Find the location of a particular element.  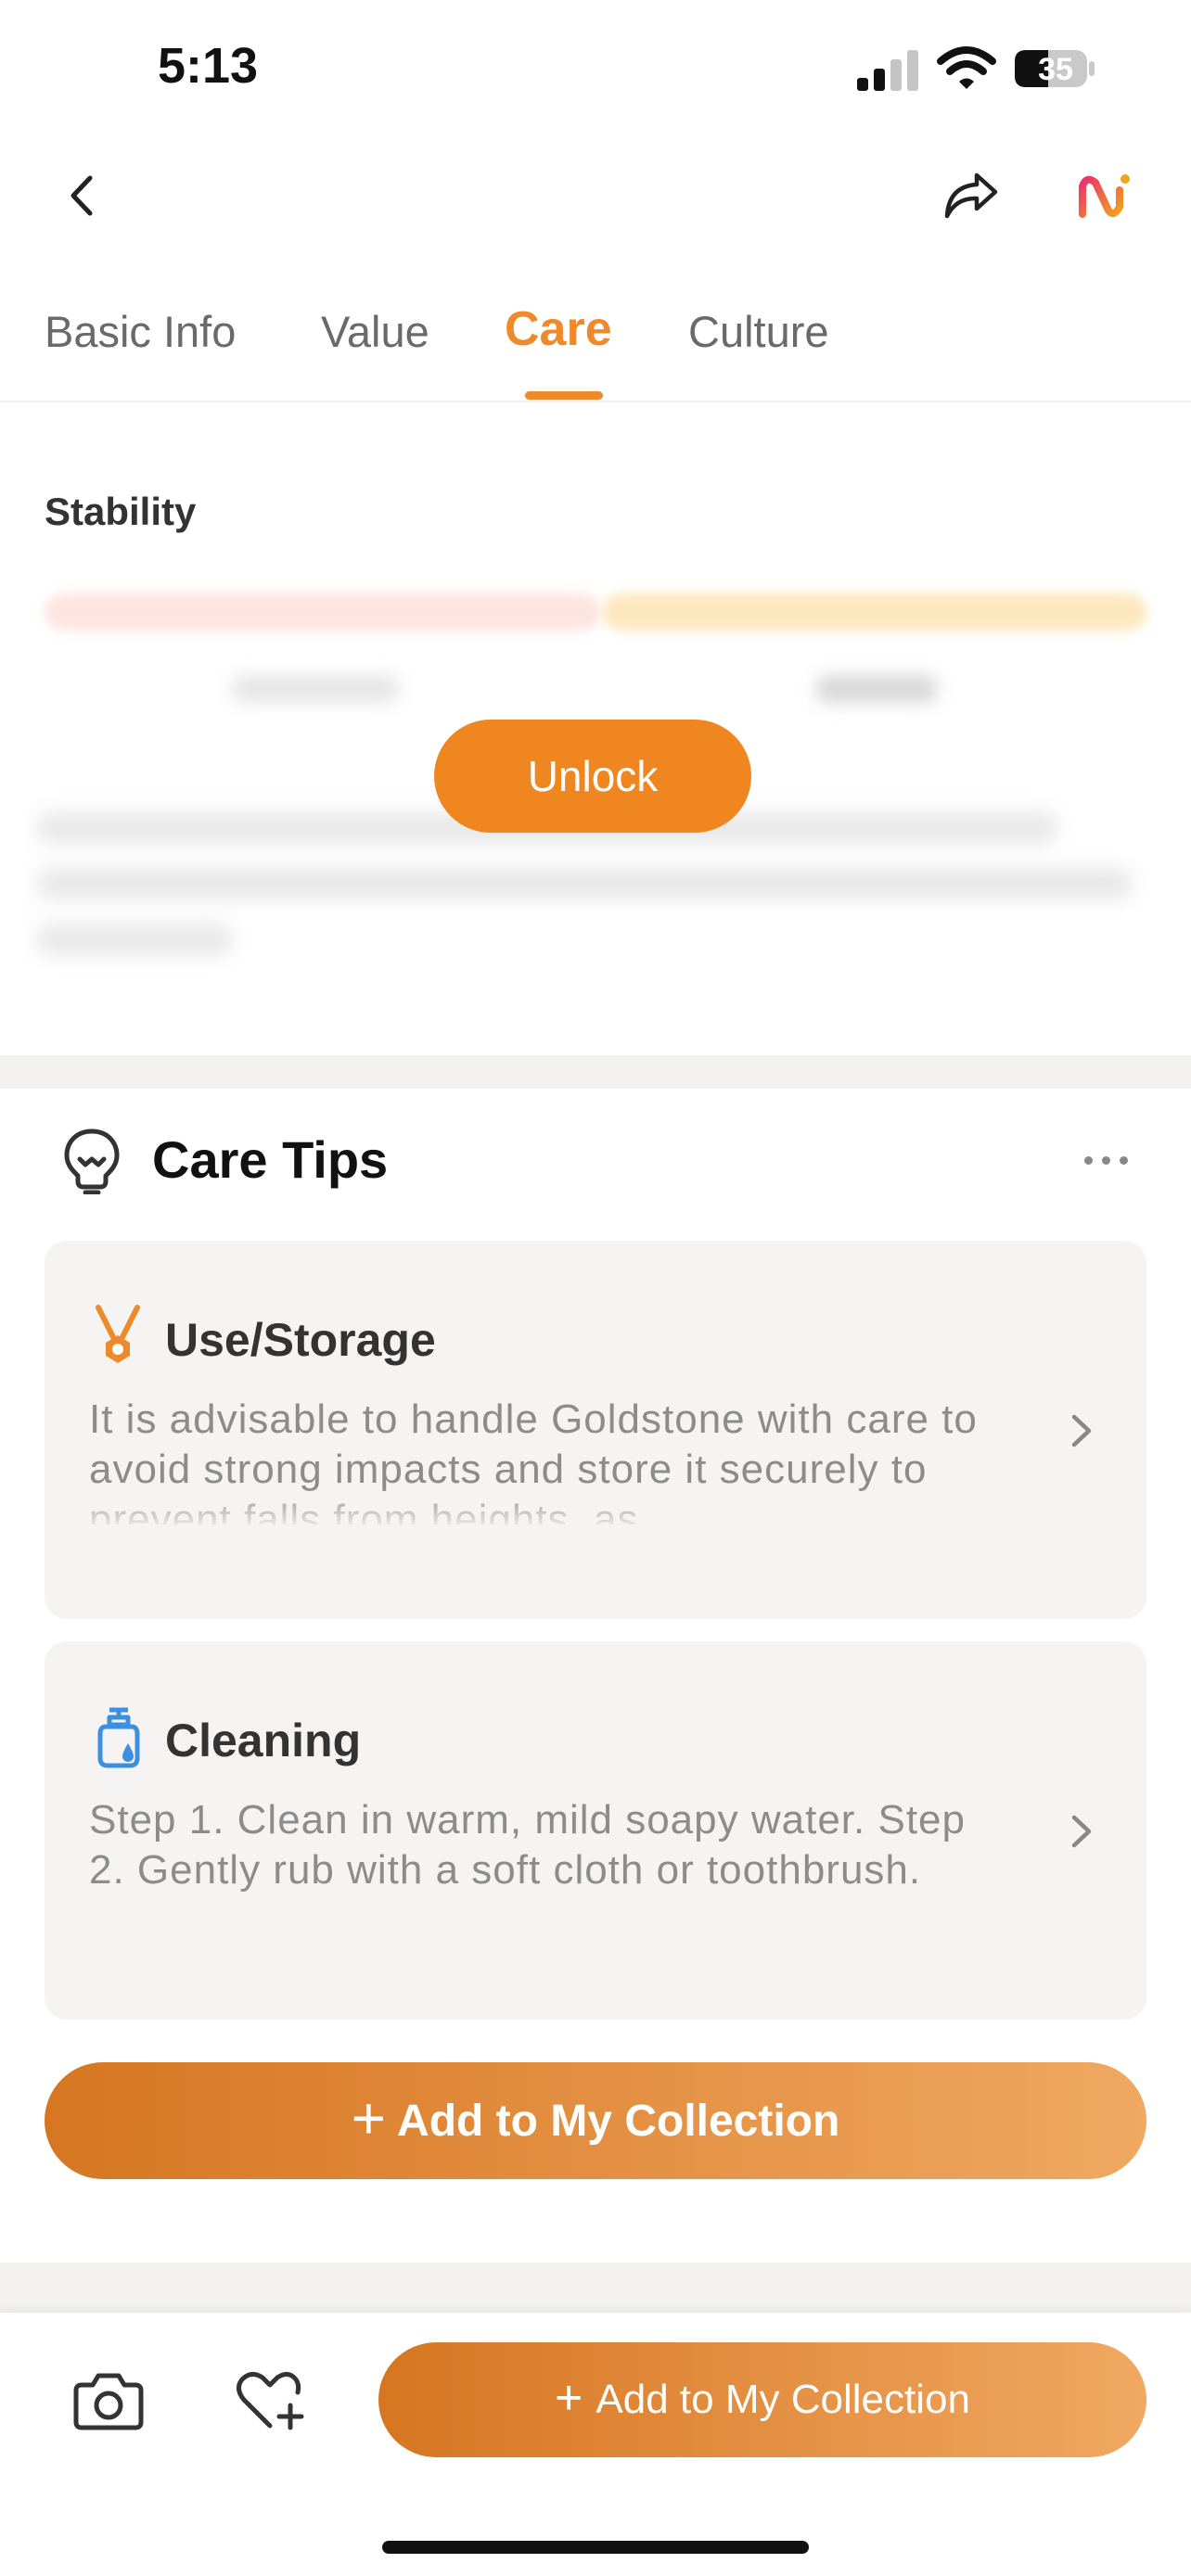

card-title: Cleaning is located at coordinates (263, 1740).